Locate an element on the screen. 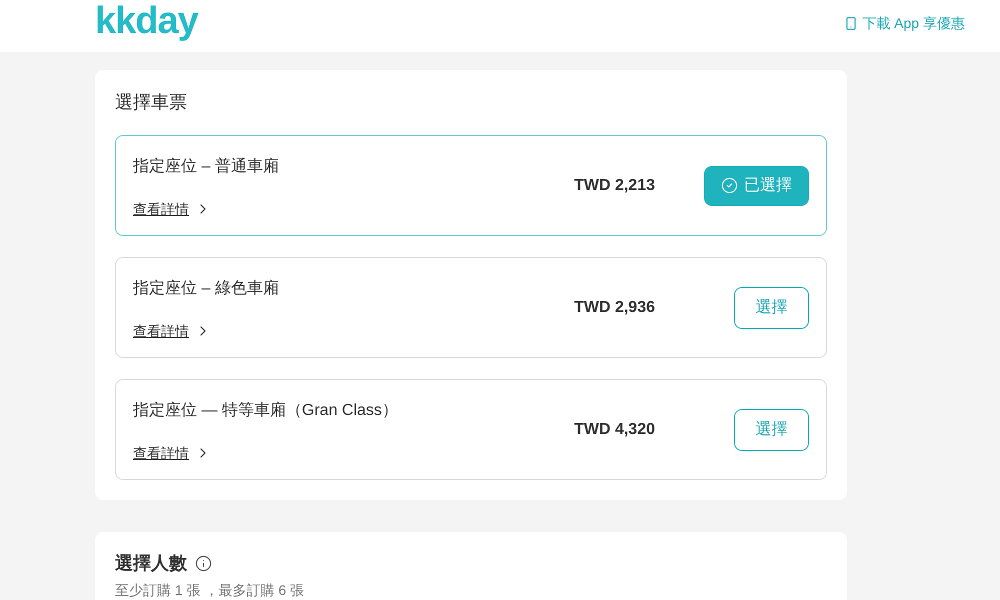 Image resolution: width=1000 pixels, height=600 pixels. ticket-option-card: 指定座位 – 綠色車廂 查看詳情 TWD 2,936 選擇 is located at coordinates (471, 307).